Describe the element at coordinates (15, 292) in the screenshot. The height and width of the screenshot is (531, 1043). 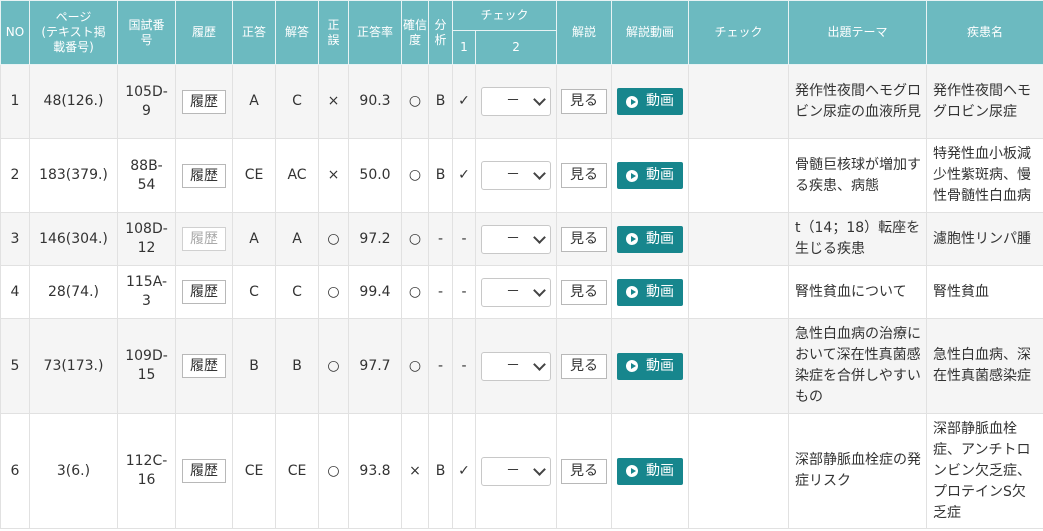
I see `row-no: 4` at that location.